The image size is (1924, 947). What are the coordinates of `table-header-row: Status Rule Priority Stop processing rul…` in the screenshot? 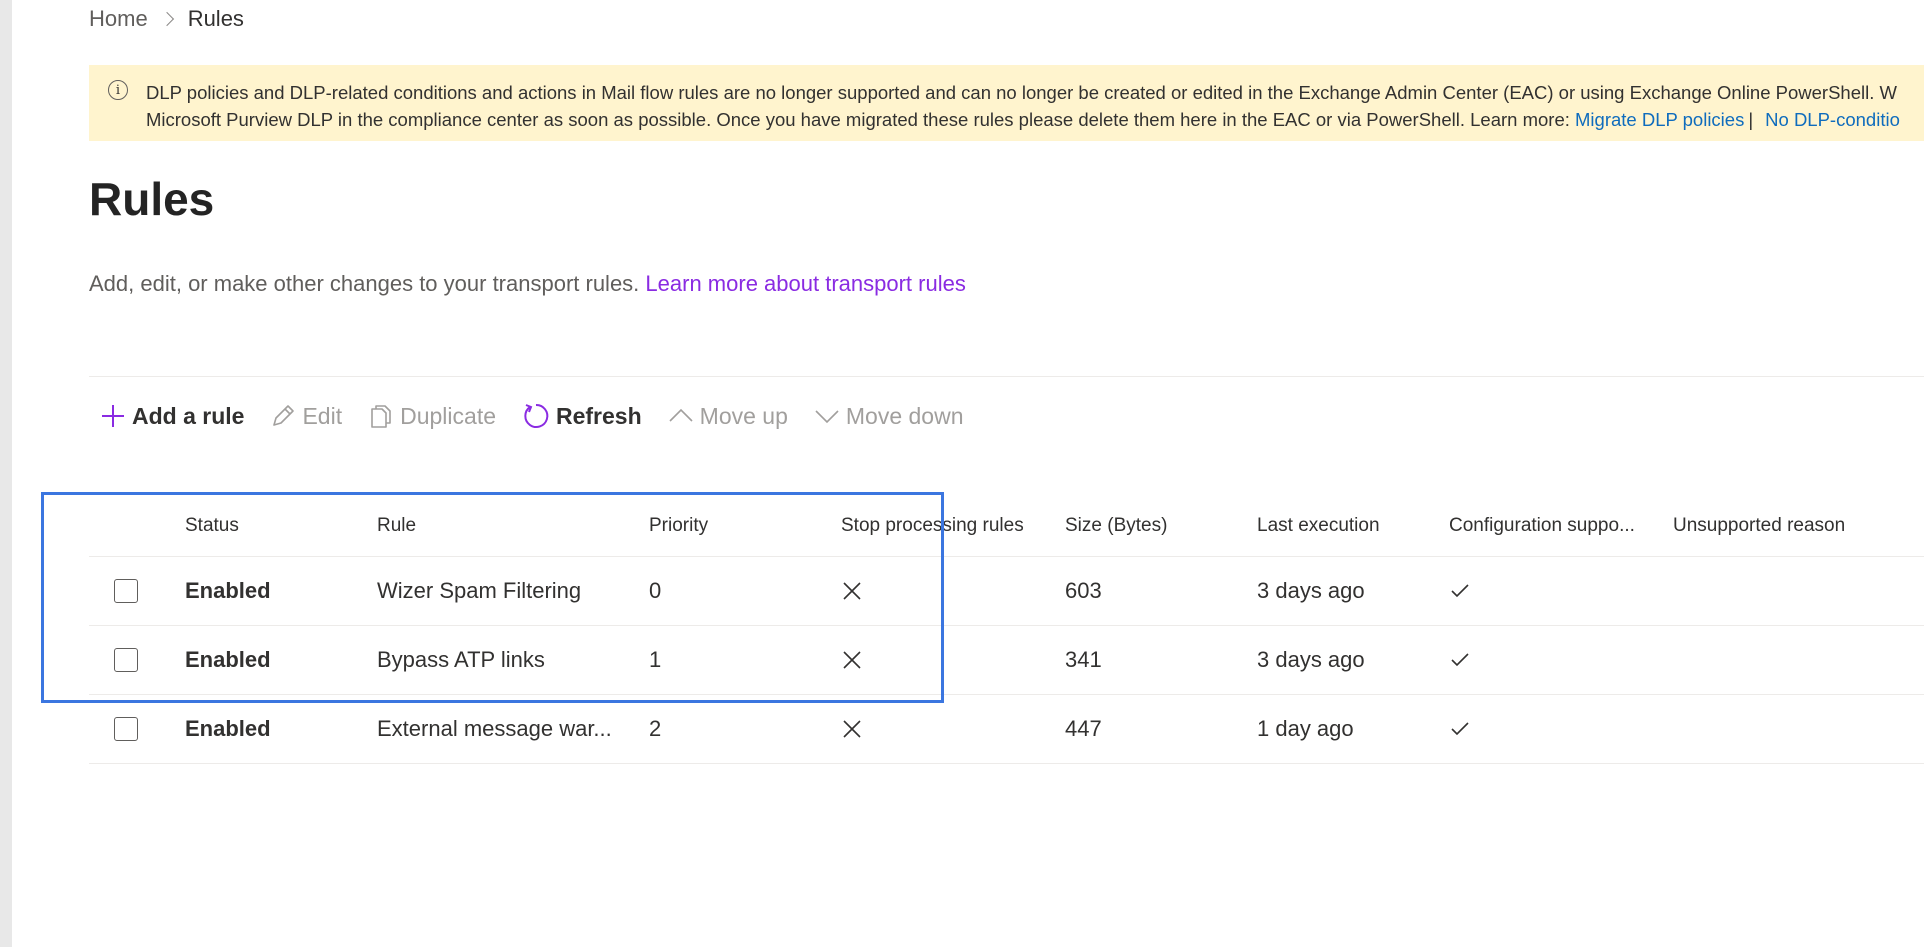 It's located at (1006, 526).